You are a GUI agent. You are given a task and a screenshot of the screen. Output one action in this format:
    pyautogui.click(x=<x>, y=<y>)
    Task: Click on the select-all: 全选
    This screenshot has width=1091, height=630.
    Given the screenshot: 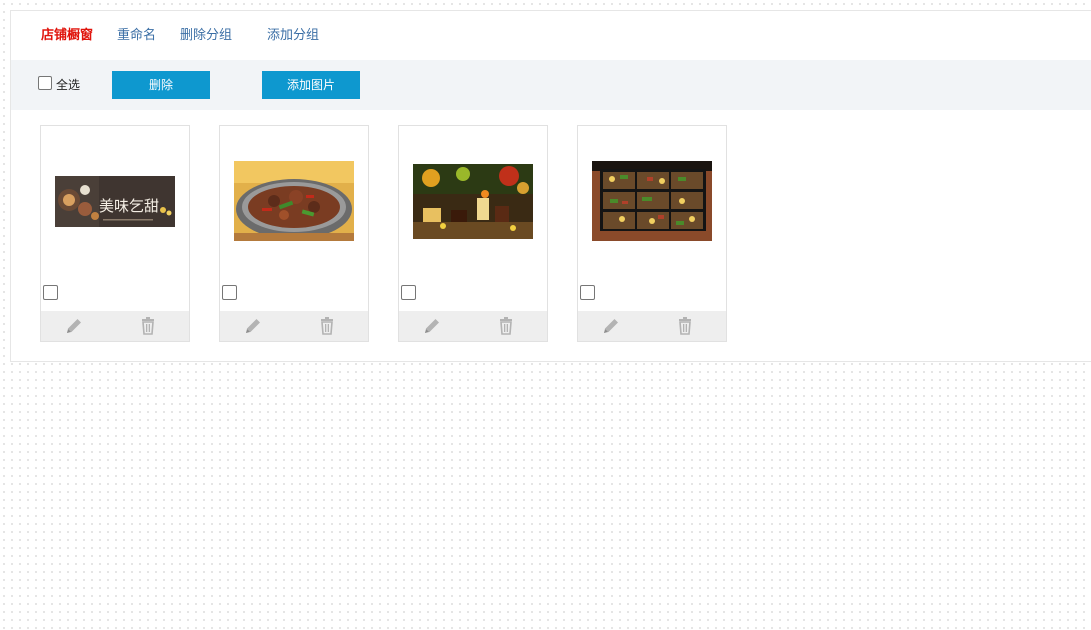 What is the action you would take?
    pyautogui.click(x=59, y=83)
    